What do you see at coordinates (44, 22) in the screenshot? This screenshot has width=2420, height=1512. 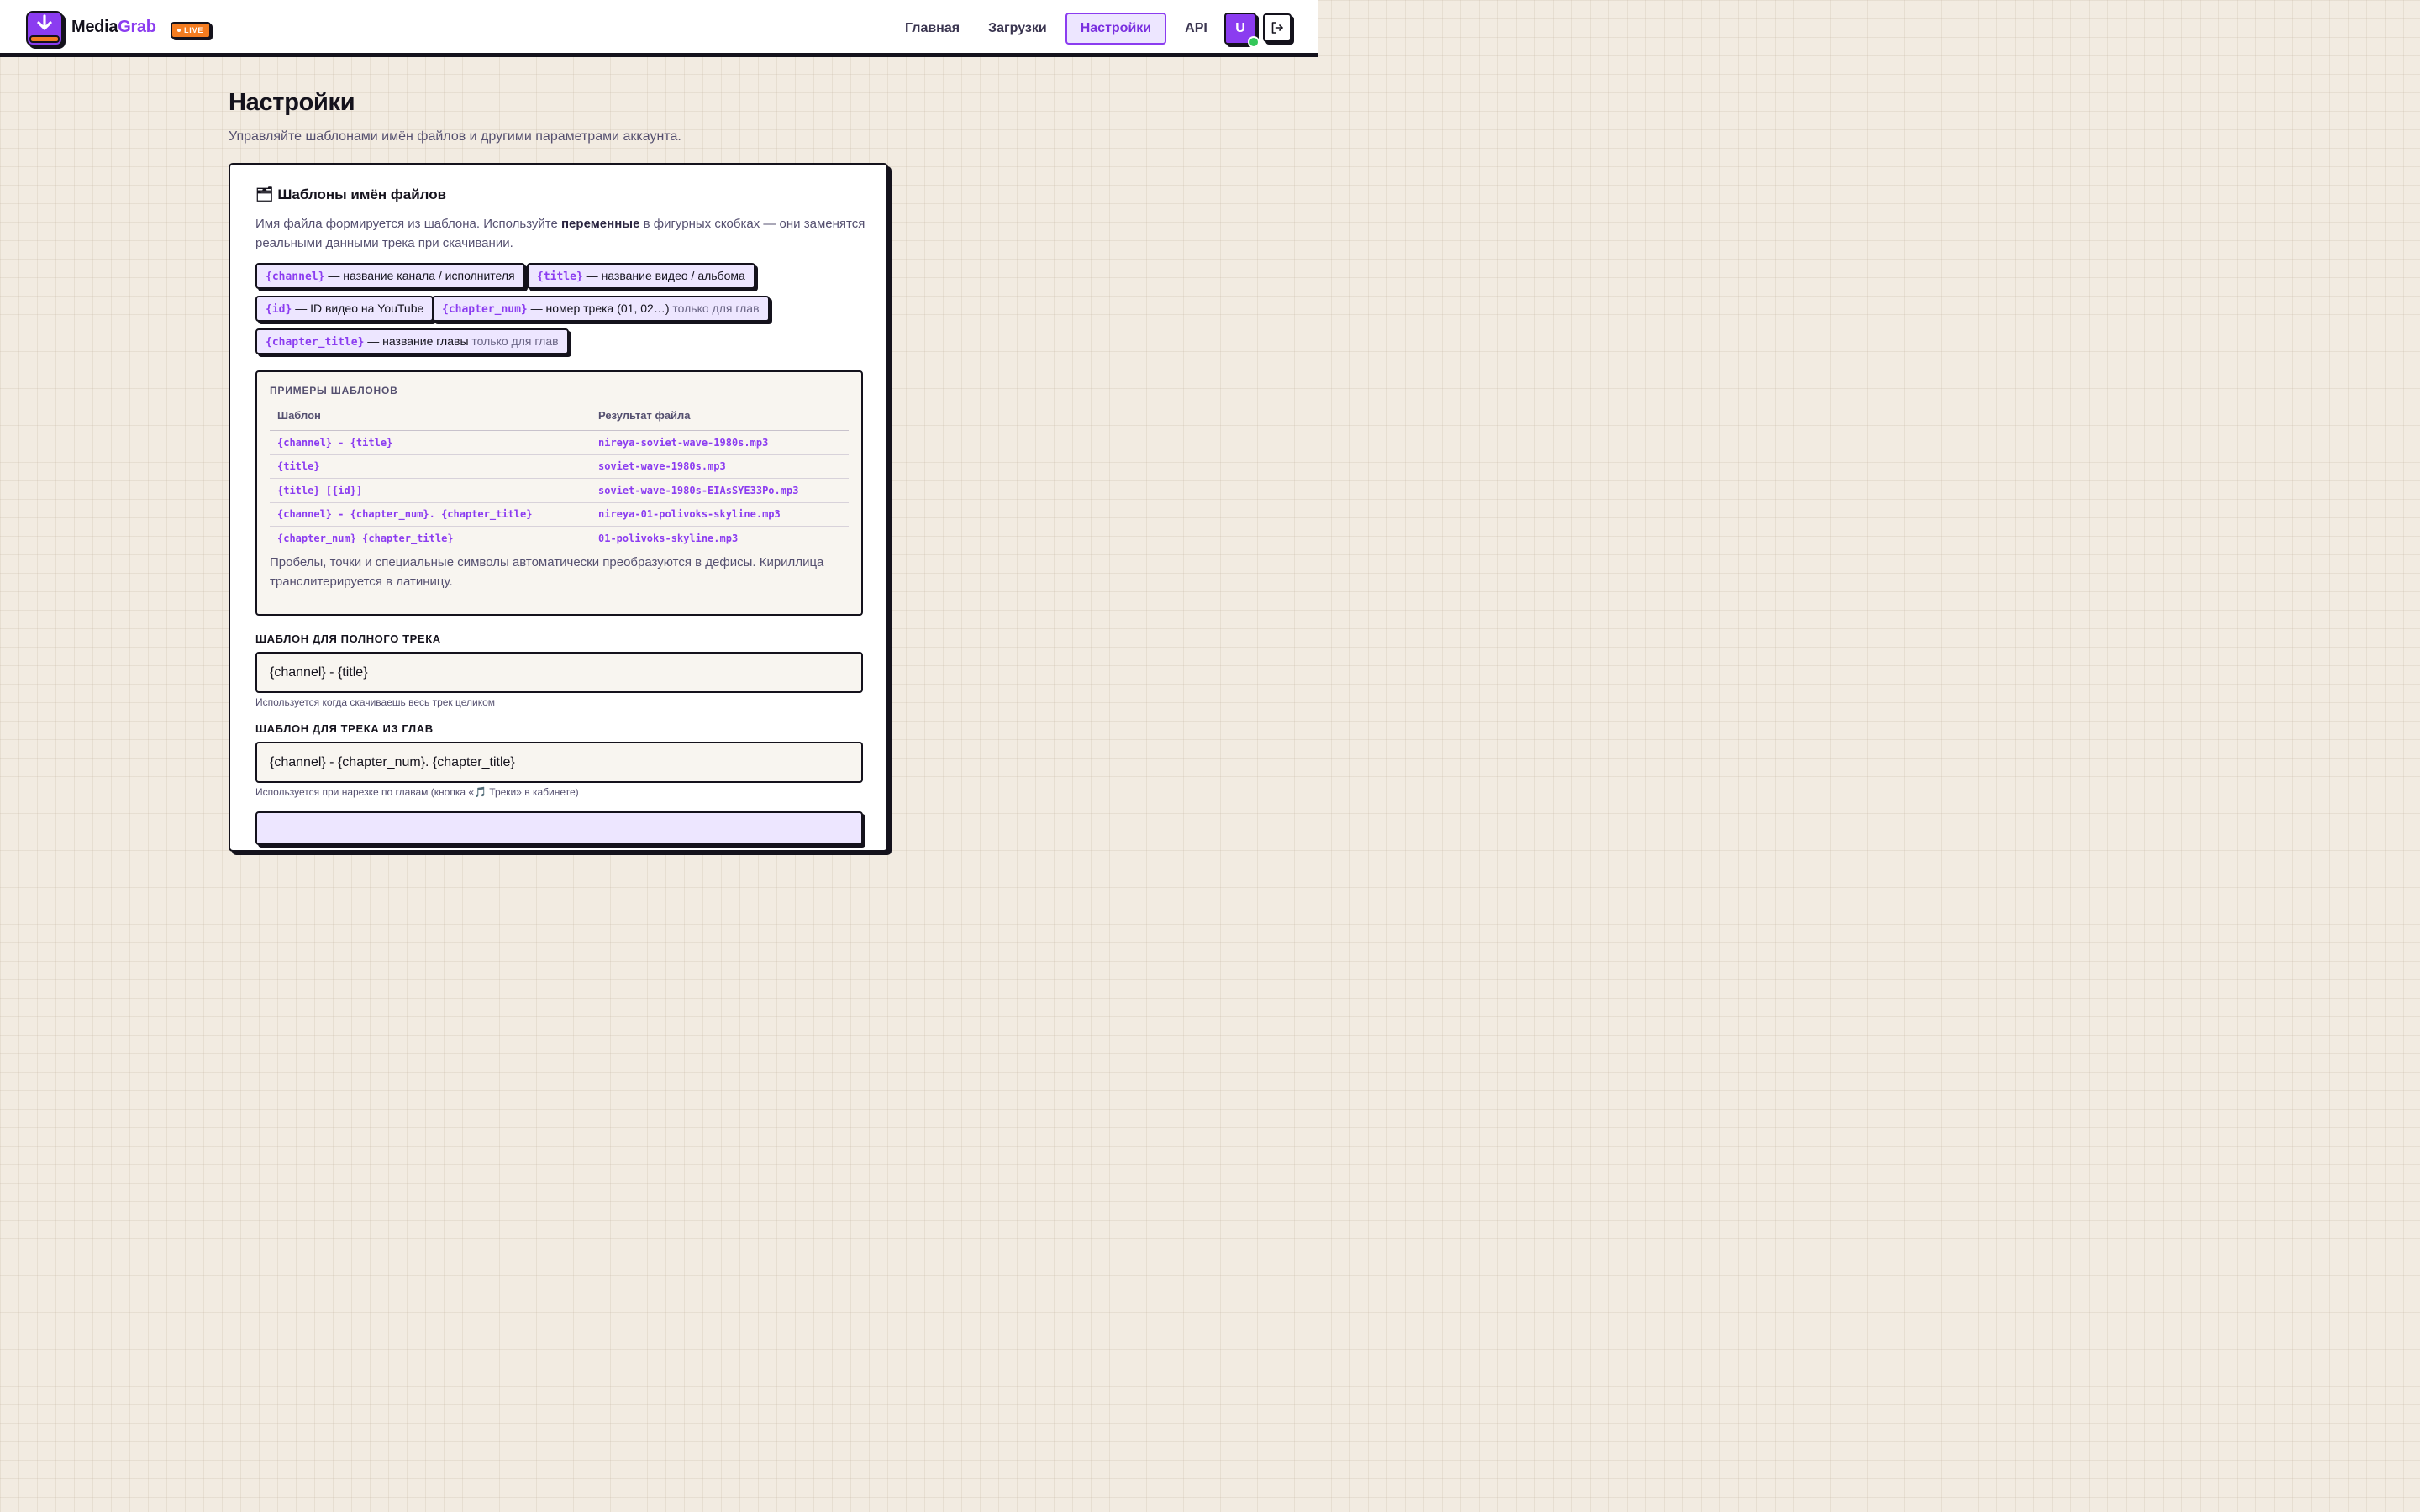 I see `download-arrow-icon` at bounding box center [44, 22].